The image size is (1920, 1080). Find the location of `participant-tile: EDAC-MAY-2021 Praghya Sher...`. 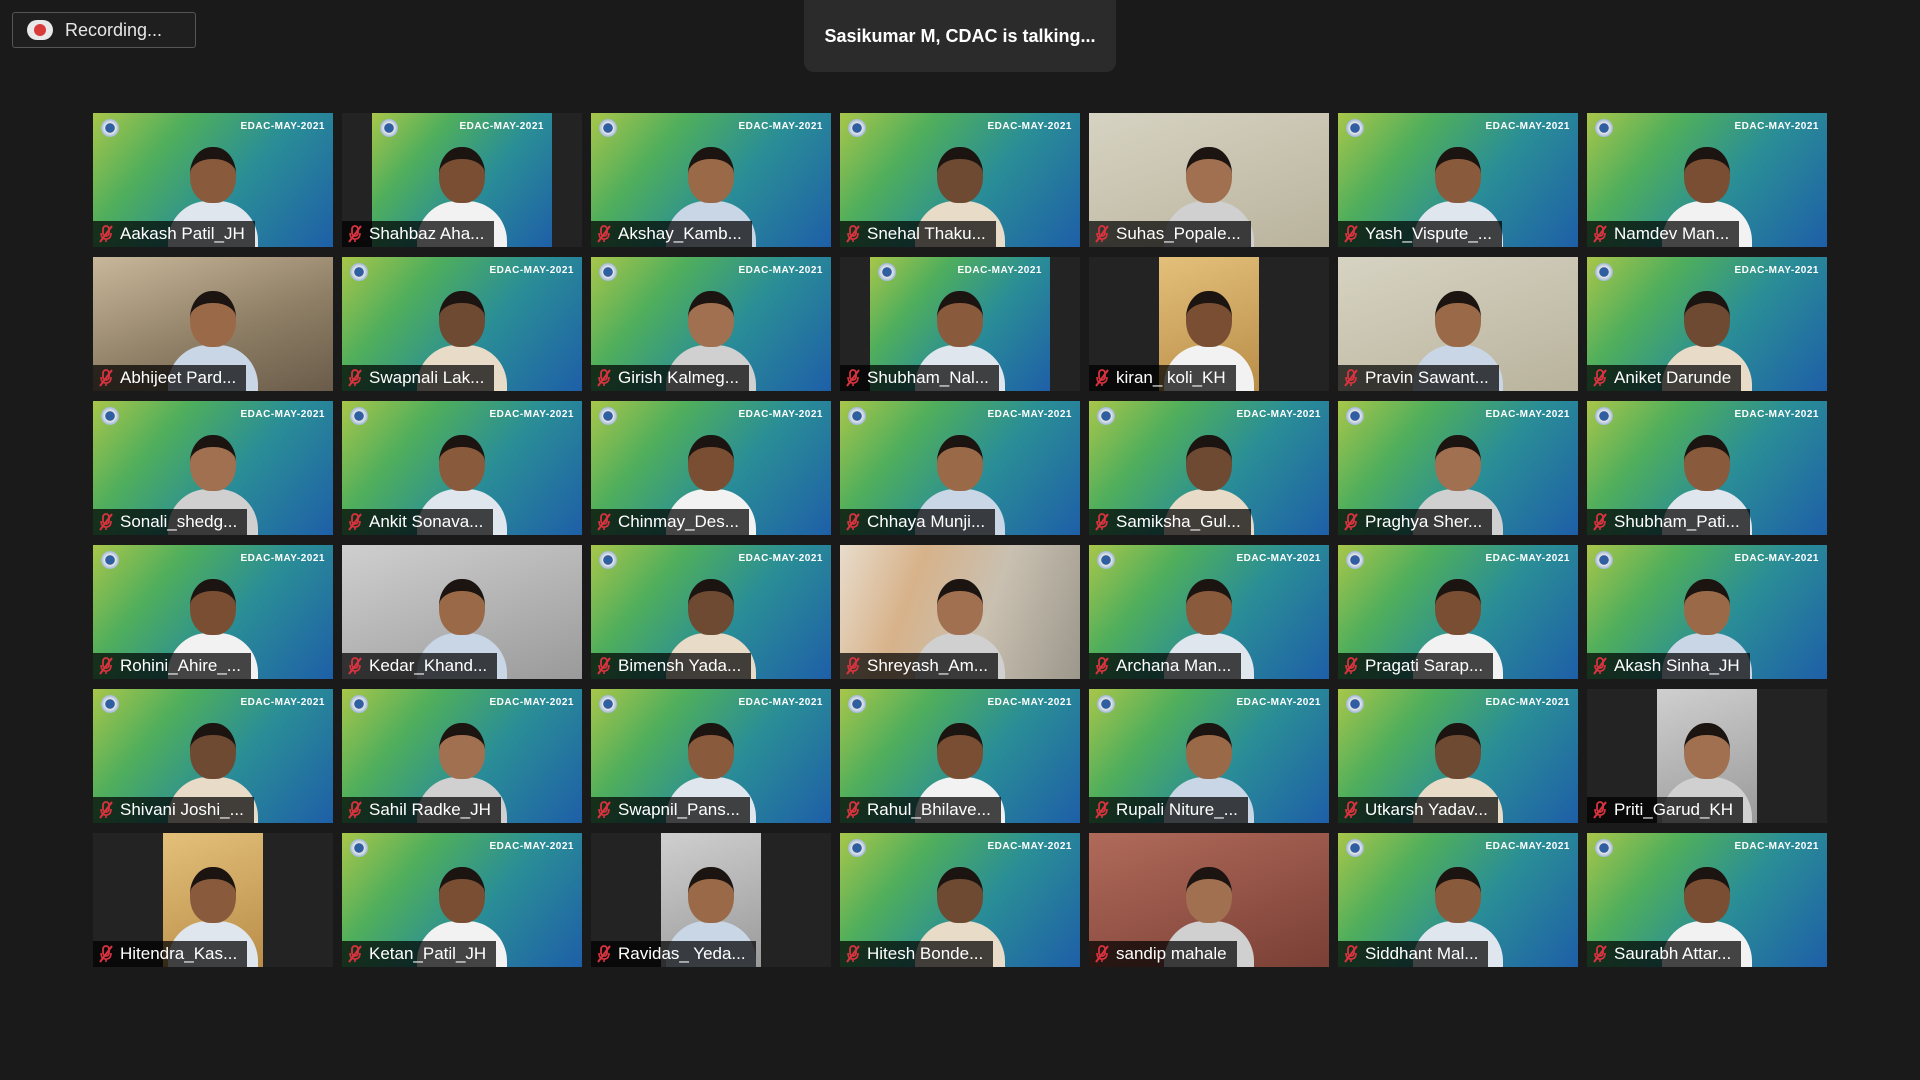

participant-tile: EDAC-MAY-2021 Praghya Sher... is located at coordinates (1458, 468).